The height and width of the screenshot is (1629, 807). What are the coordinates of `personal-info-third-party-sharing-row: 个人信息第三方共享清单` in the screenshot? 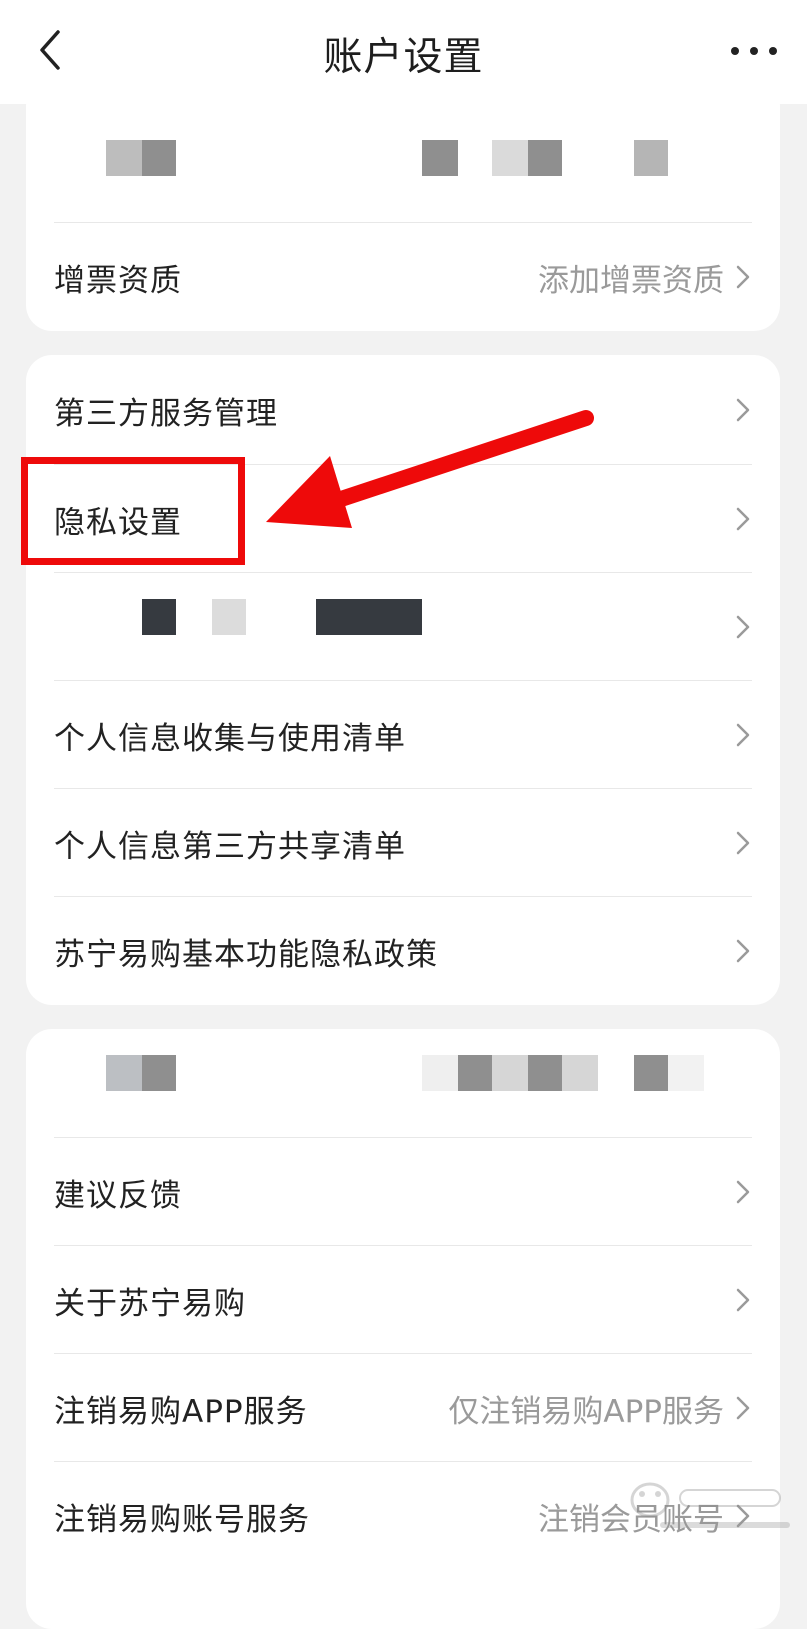 It's located at (403, 842).